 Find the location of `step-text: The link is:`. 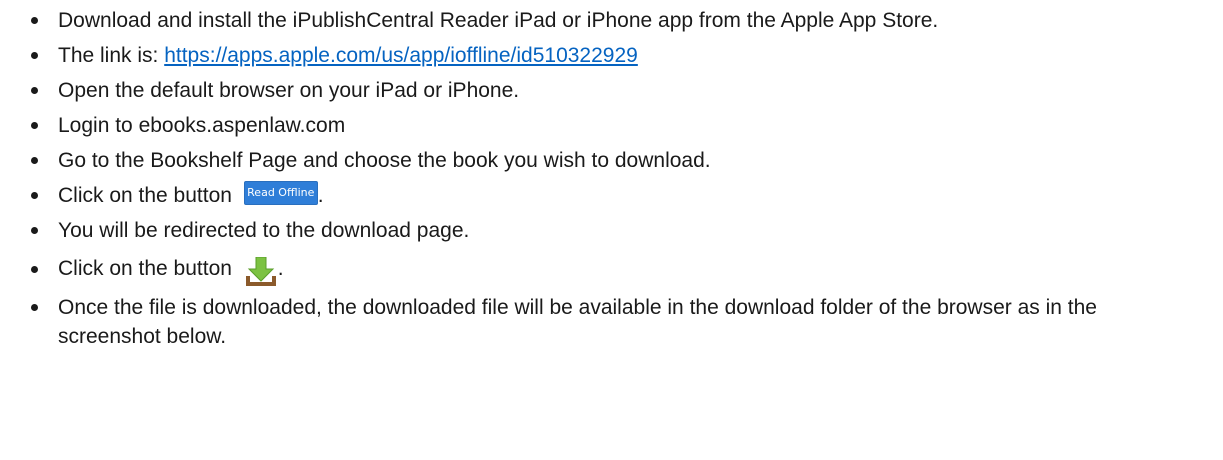

step-text: The link is: is located at coordinates (111, 55).